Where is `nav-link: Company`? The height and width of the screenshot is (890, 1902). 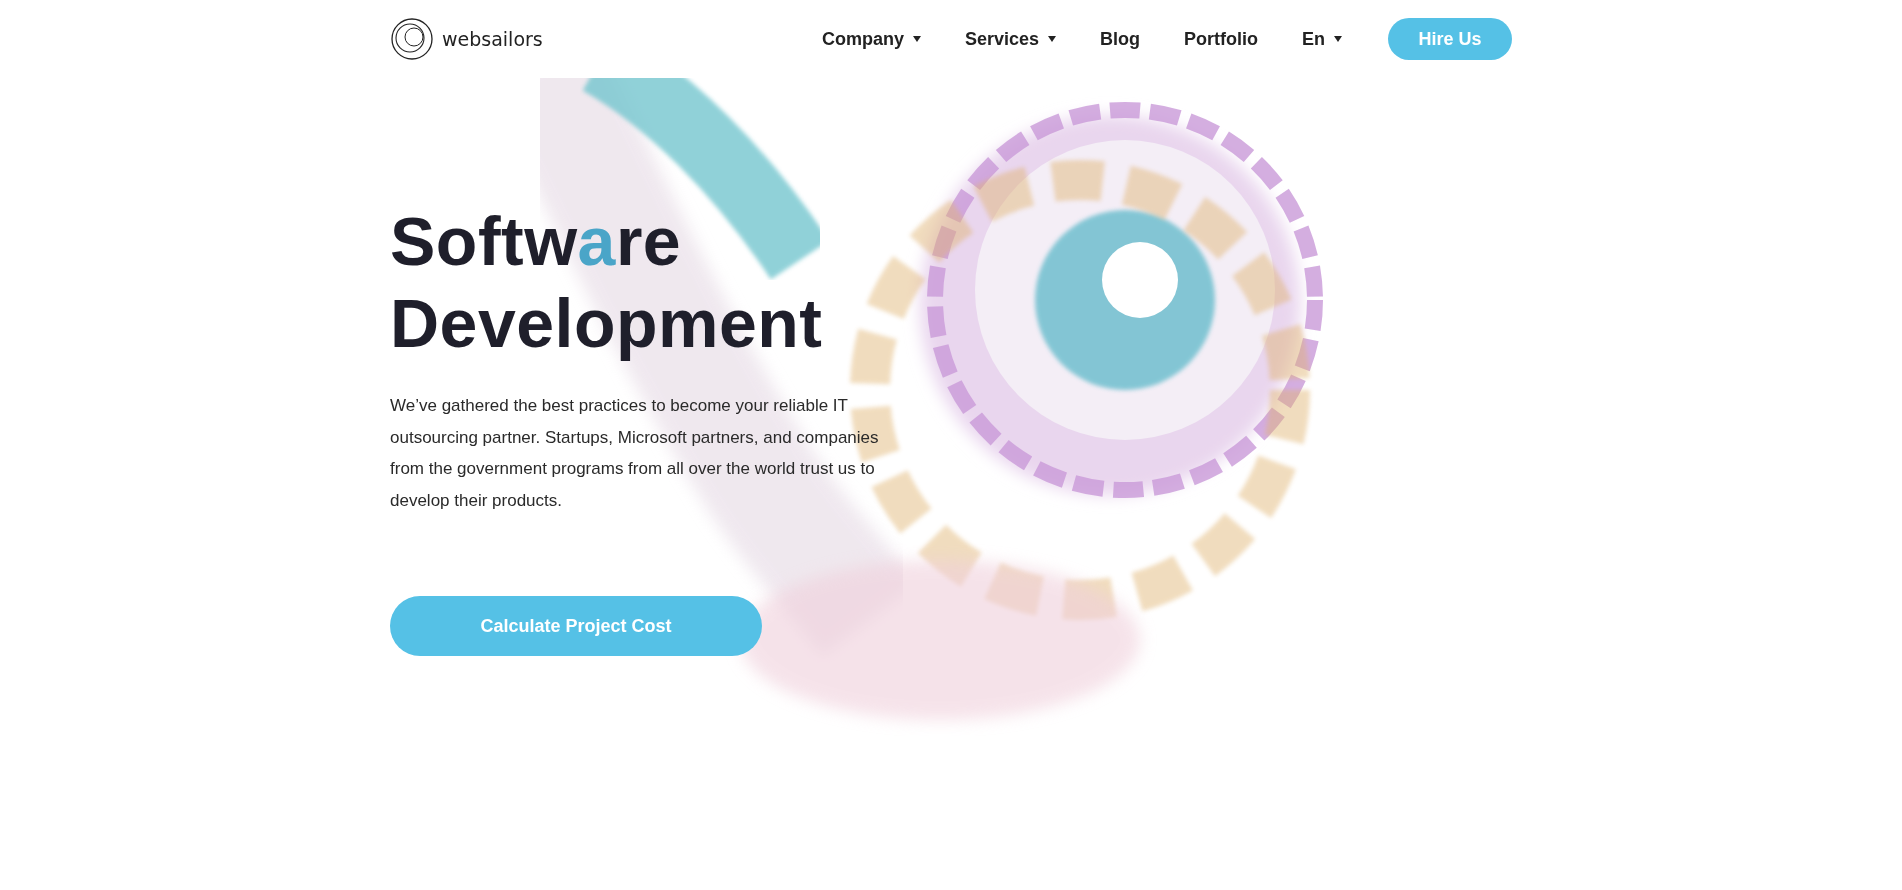
nav-link: Company is located at coordinates (871, 39).